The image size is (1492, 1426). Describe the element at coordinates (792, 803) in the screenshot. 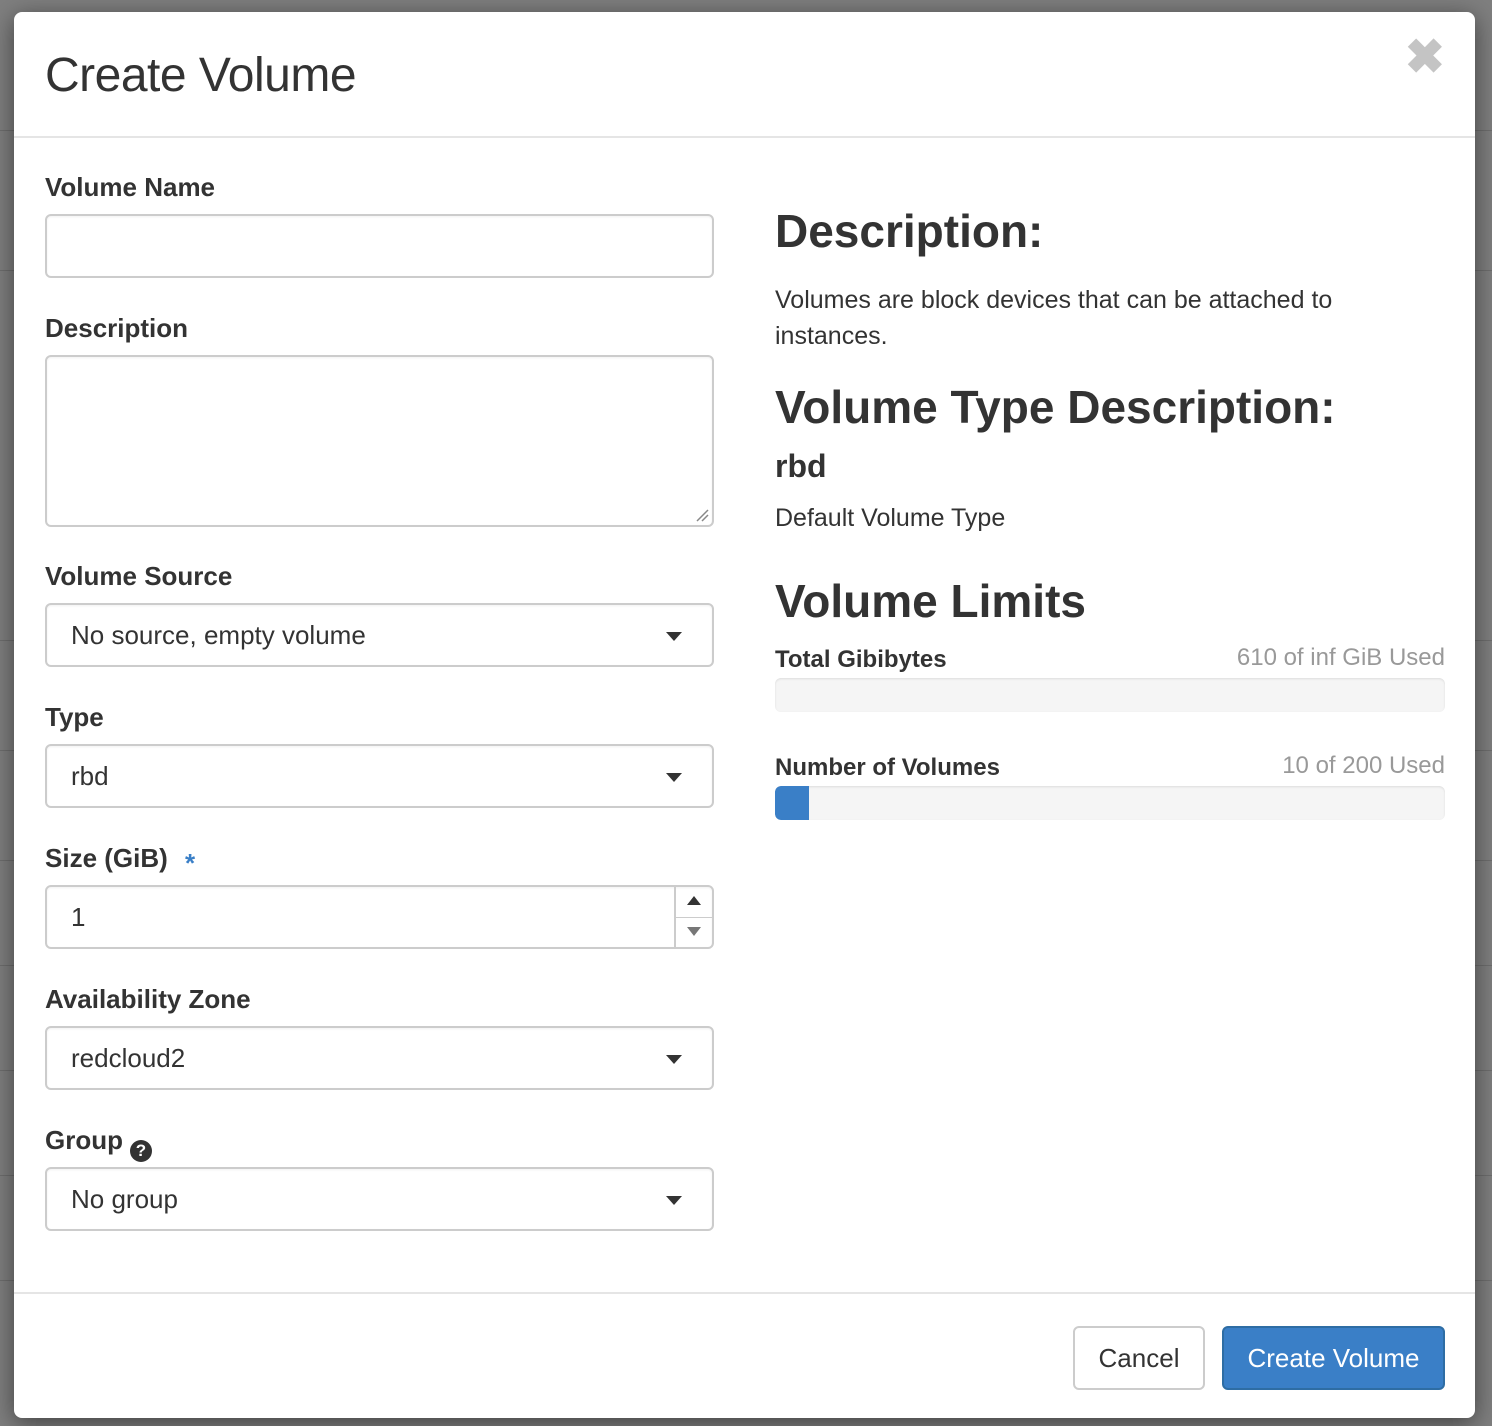

I see `progress-bar-number-of-volumes` at that location.